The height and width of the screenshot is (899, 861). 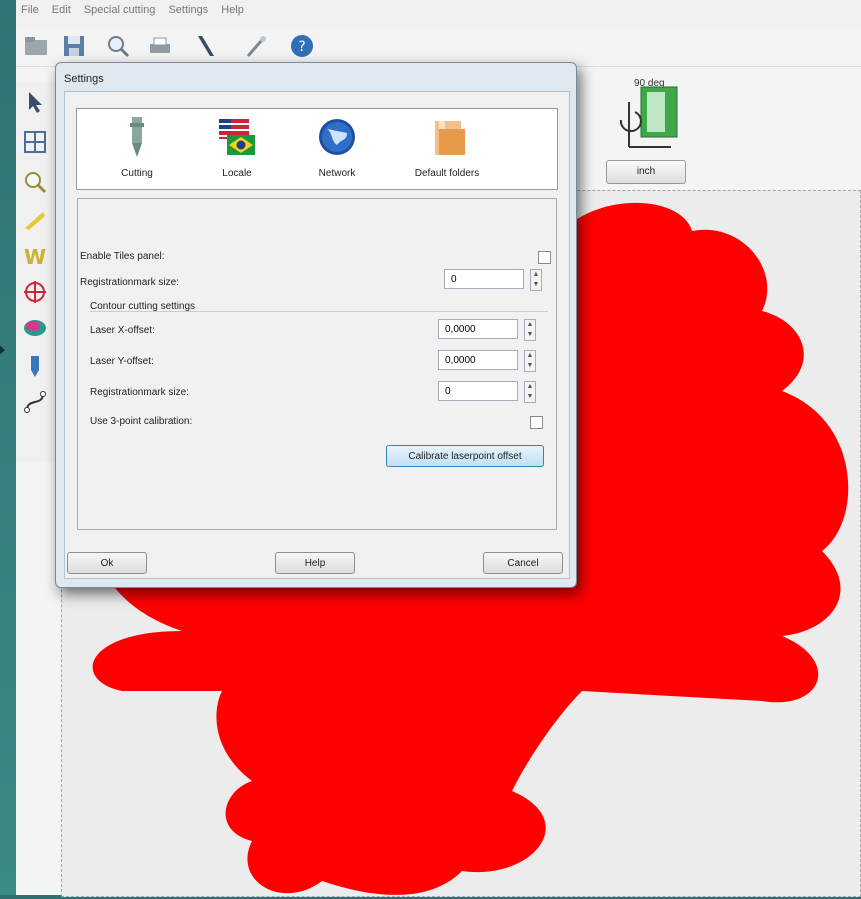 What do you see at coordinates (237, 173) in the screenshot?
I see `tab-label: Locale` at bounding box center [237, 173].